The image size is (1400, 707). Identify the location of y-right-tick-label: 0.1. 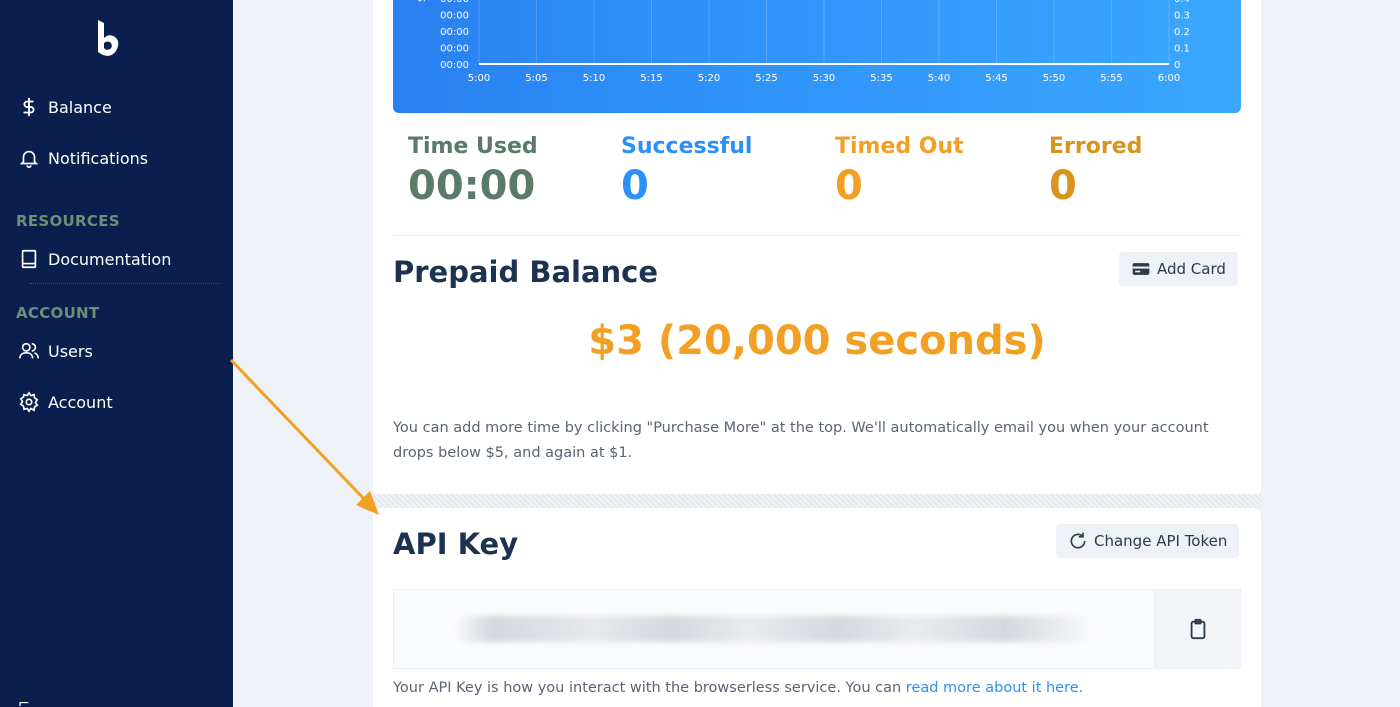
(1182, 49).